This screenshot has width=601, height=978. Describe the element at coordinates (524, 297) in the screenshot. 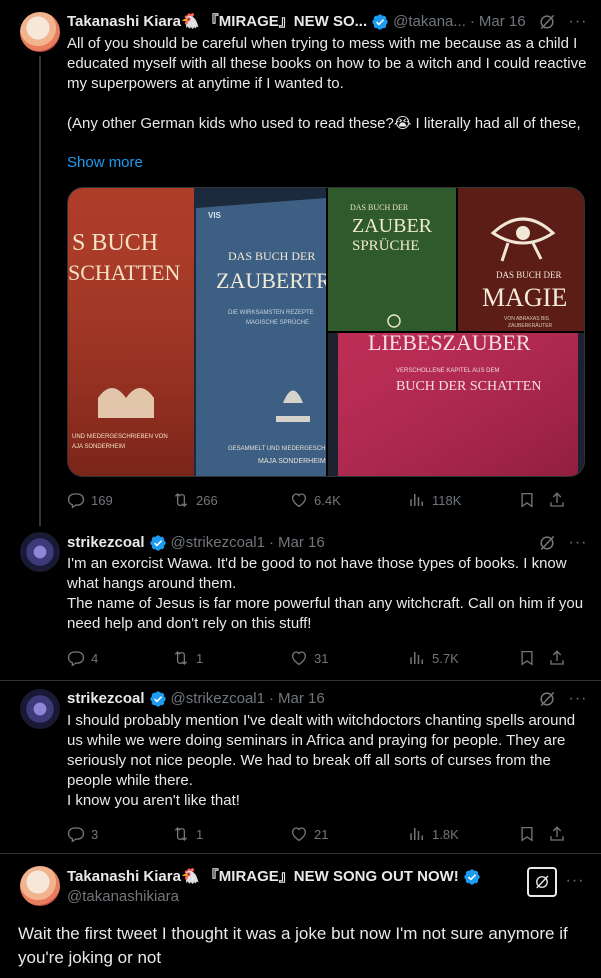

I see `book4-title-b: MAGIE` at that location.